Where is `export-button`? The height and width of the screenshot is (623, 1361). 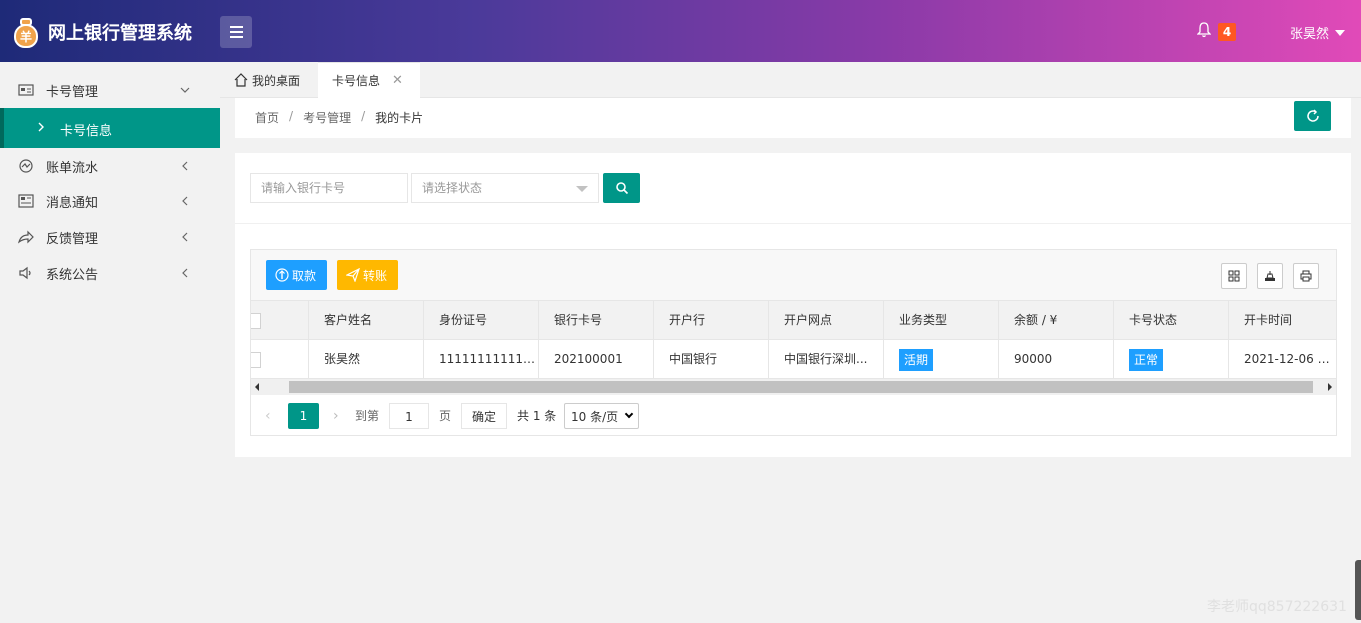
export-button is located at coordinates (1270, 276).